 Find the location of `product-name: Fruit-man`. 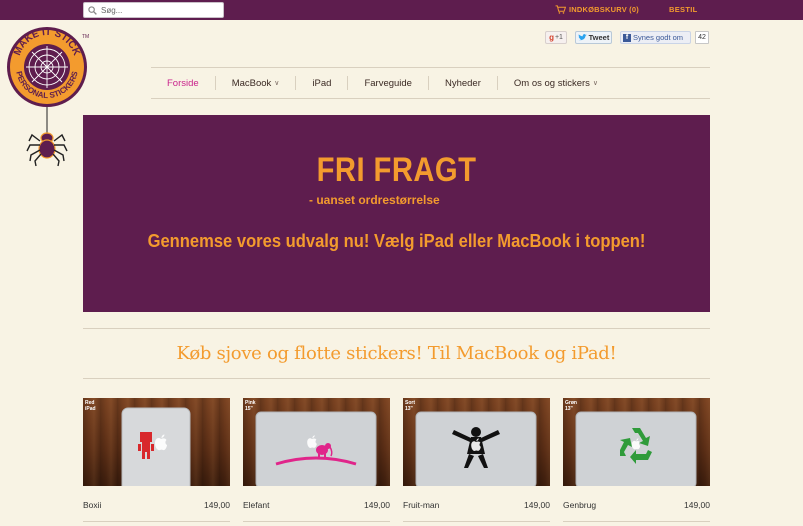

product-name: Fruit-man is located at coordinates (421, 505).